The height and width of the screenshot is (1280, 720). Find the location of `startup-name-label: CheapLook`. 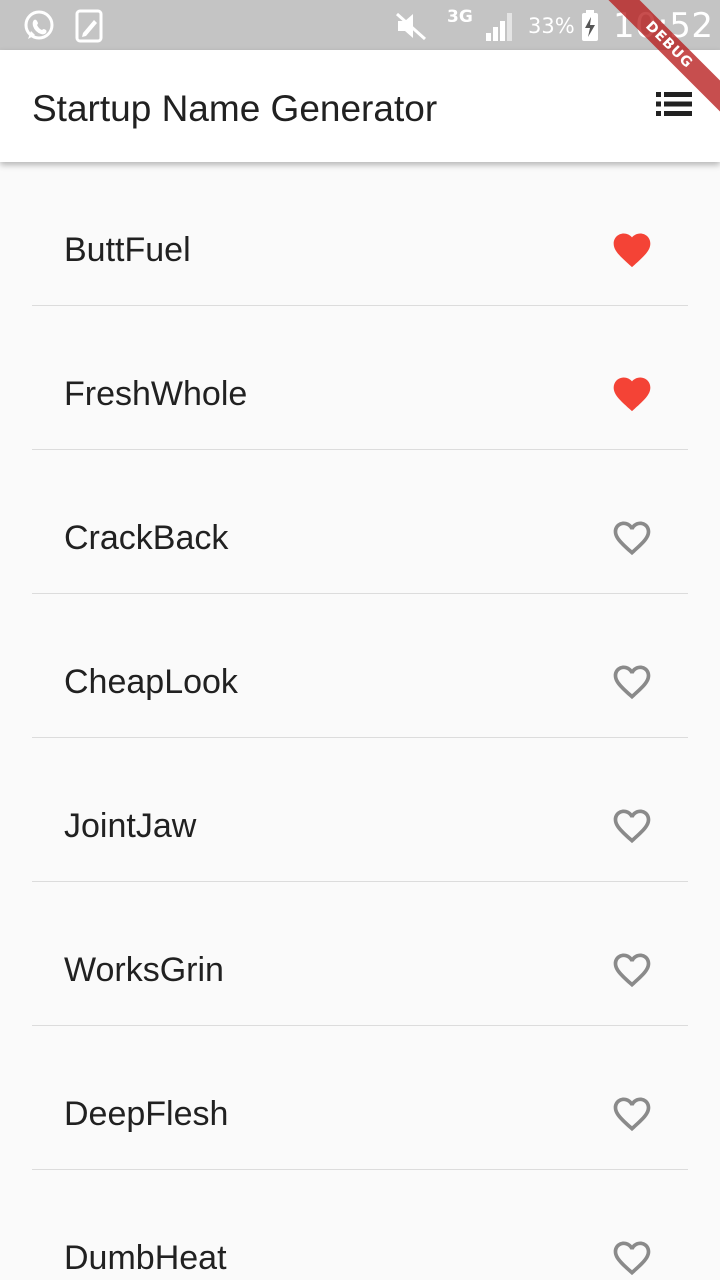

startup-name-label: CheapLook is located at coordinates (151, 682).